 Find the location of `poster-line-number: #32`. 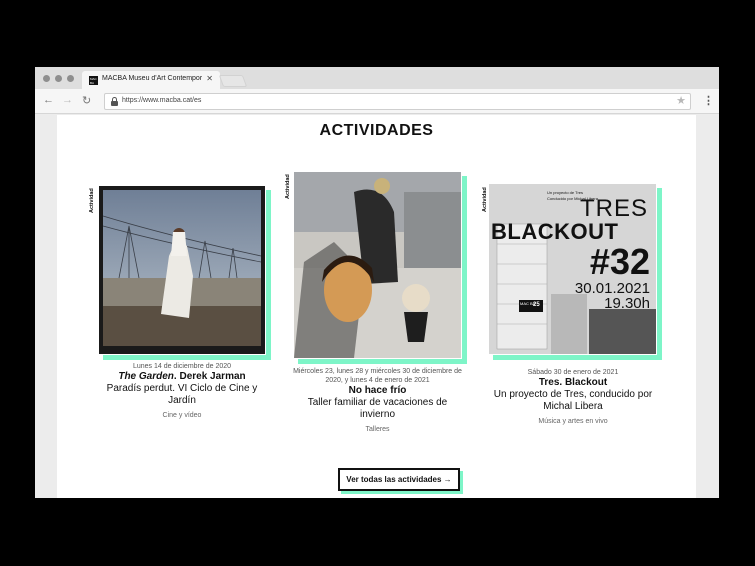

poster-line-number: #32 is located at coordinates (619, 261).